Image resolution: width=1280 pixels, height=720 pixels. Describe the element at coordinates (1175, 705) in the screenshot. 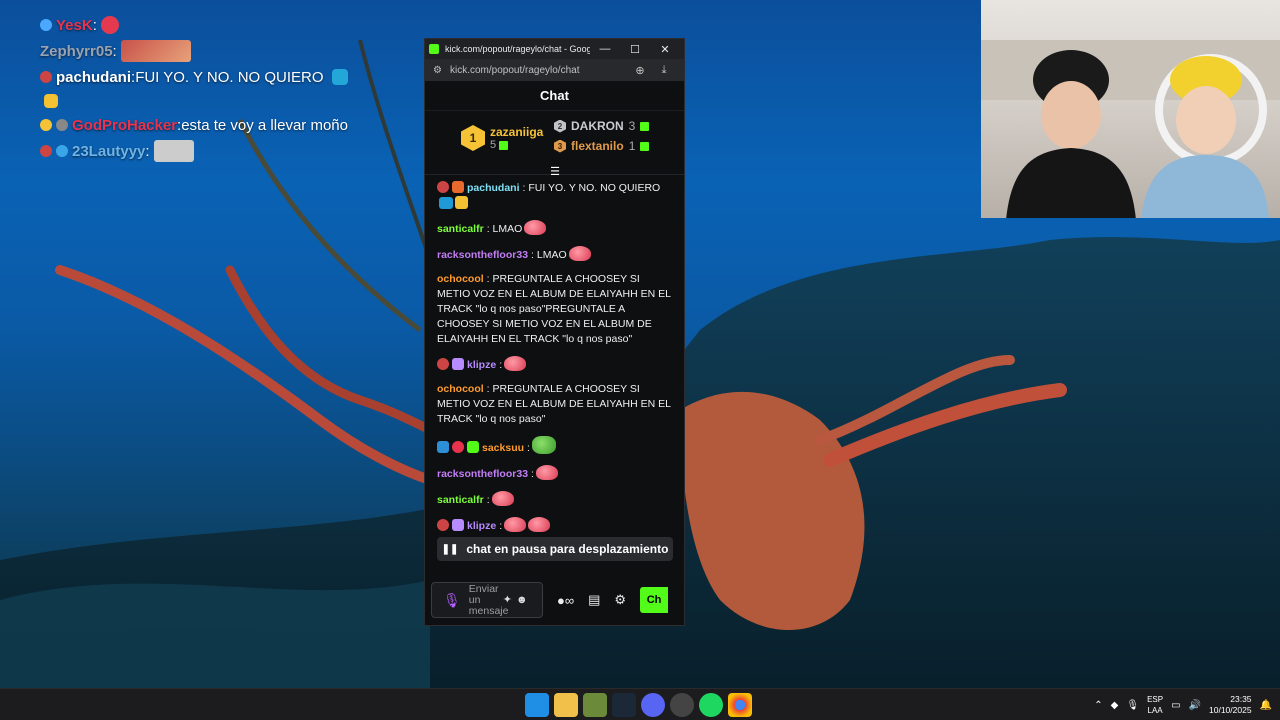

I see `network-icon: ▭` at that location.